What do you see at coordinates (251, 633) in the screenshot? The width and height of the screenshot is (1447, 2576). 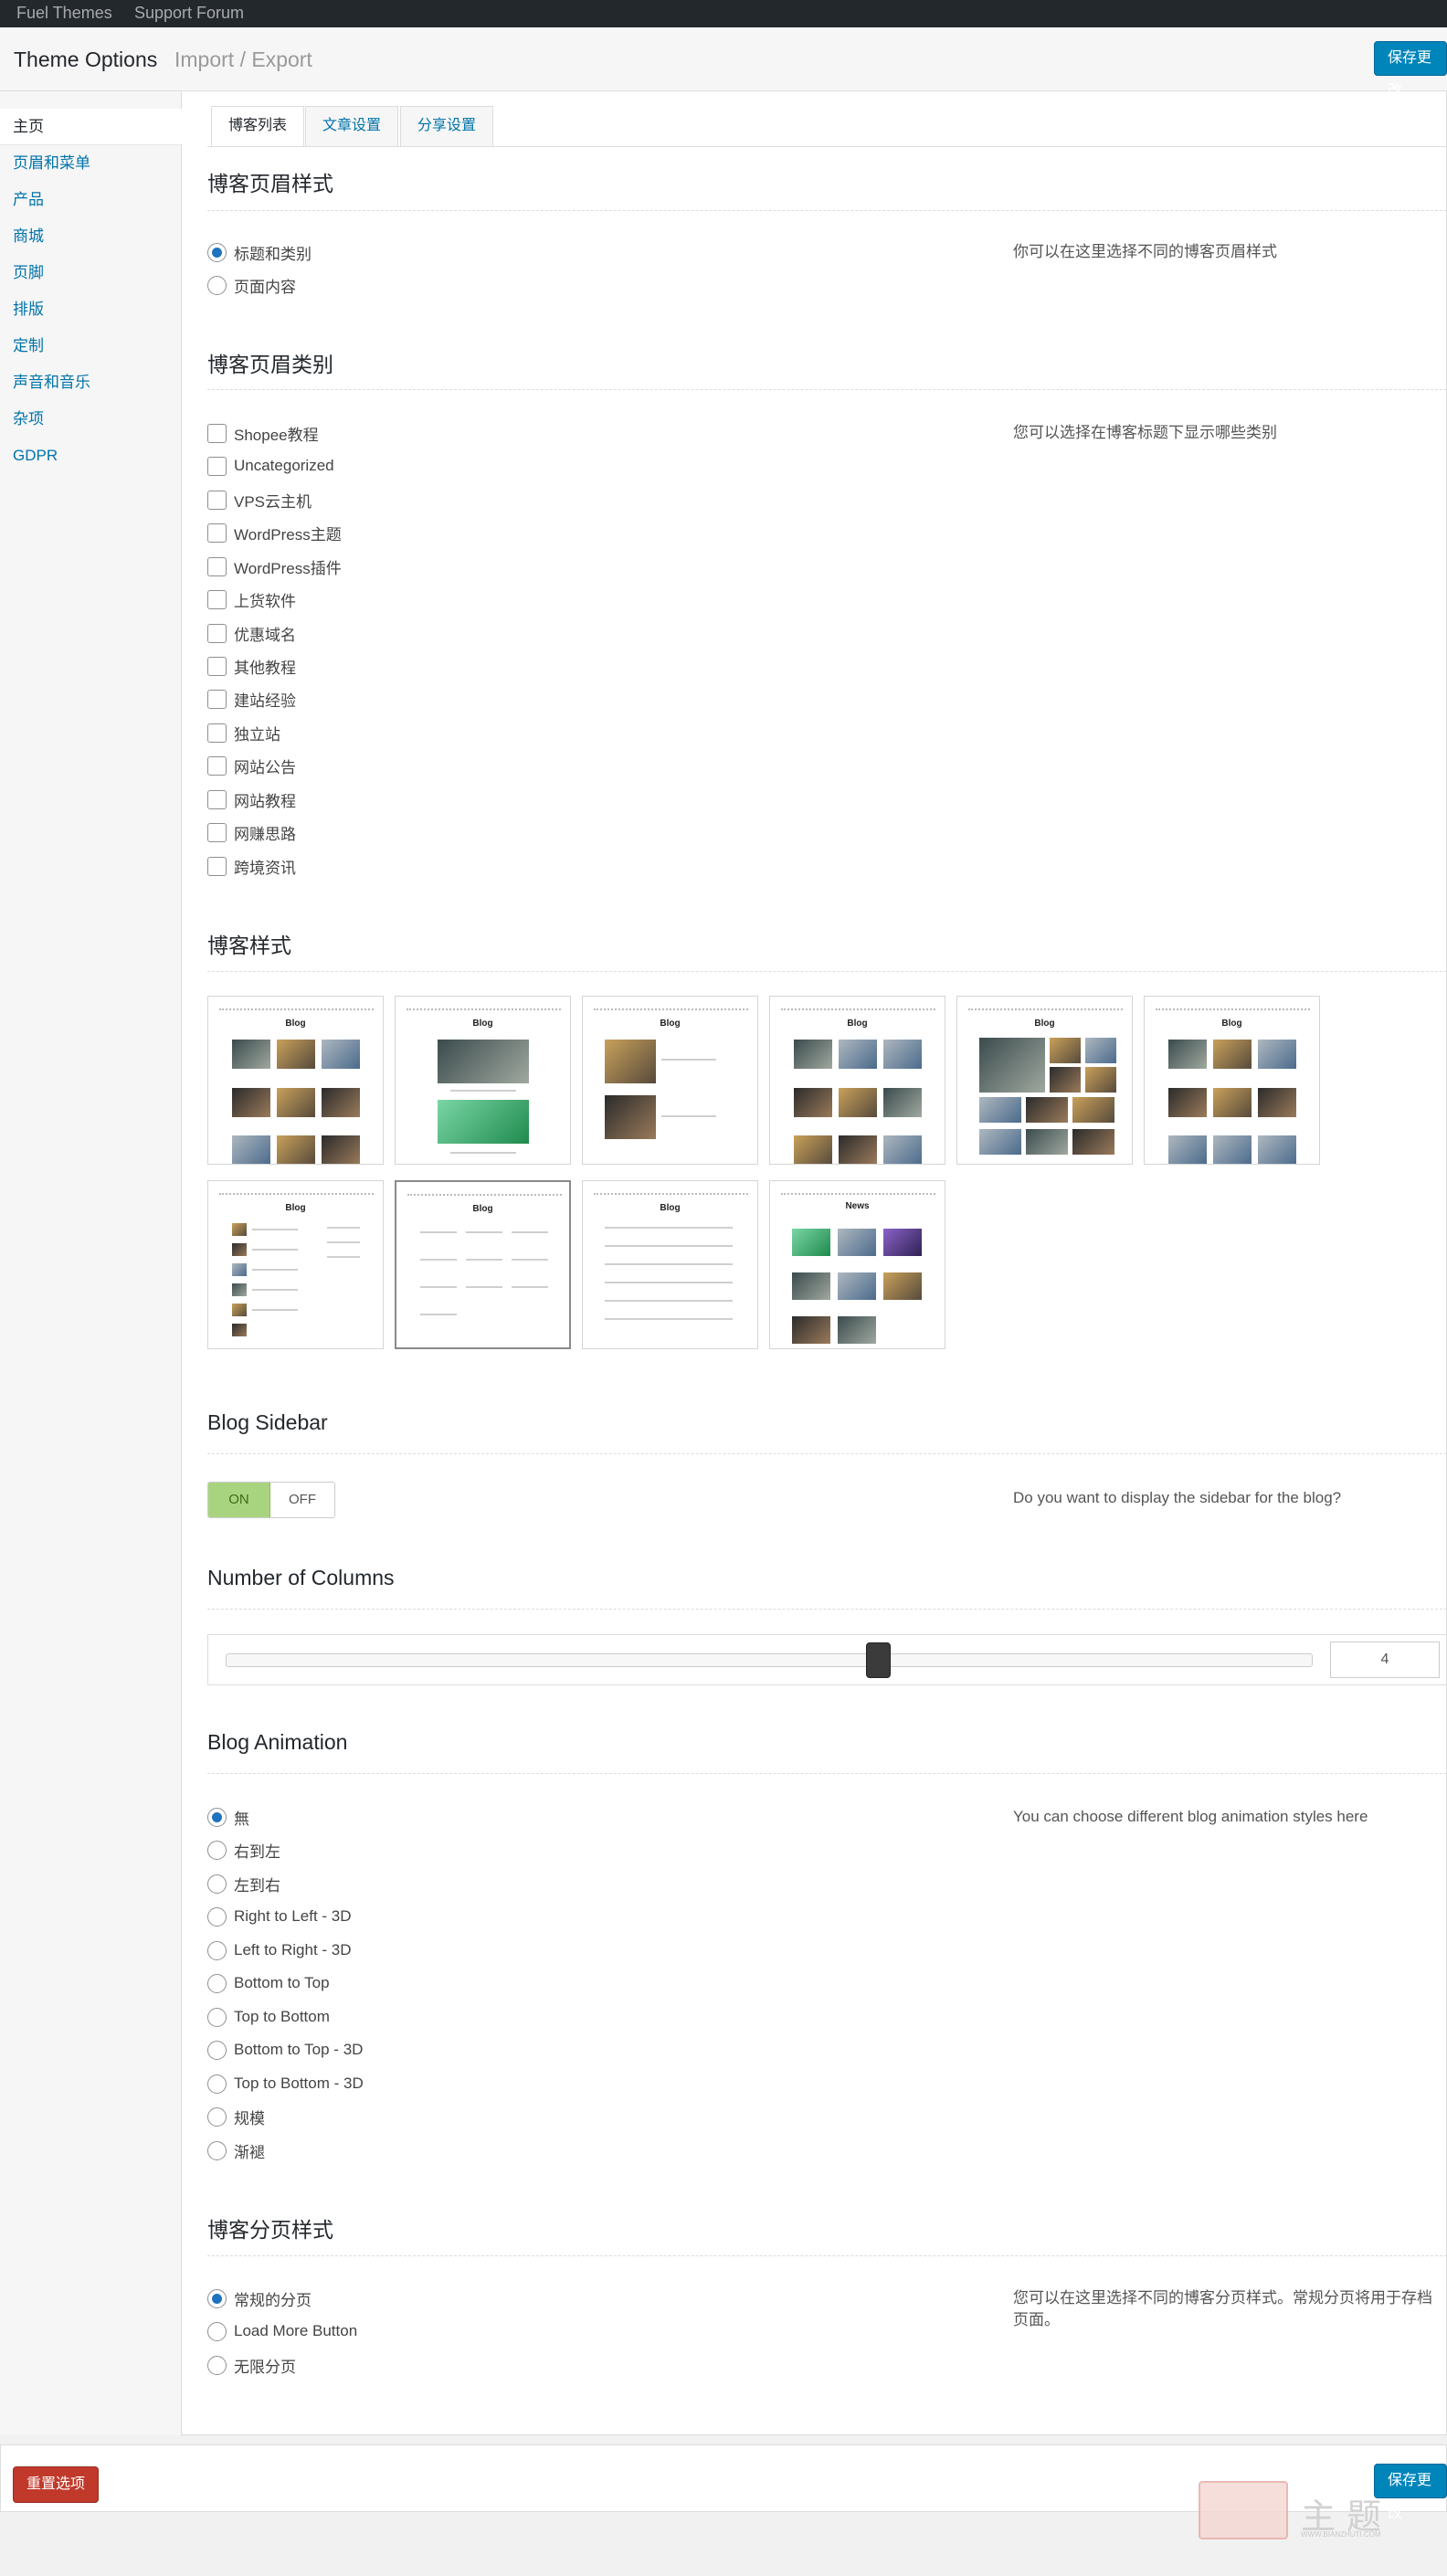 I see `checkbox-option: 优惠域名` at bounding box center [251, 633].